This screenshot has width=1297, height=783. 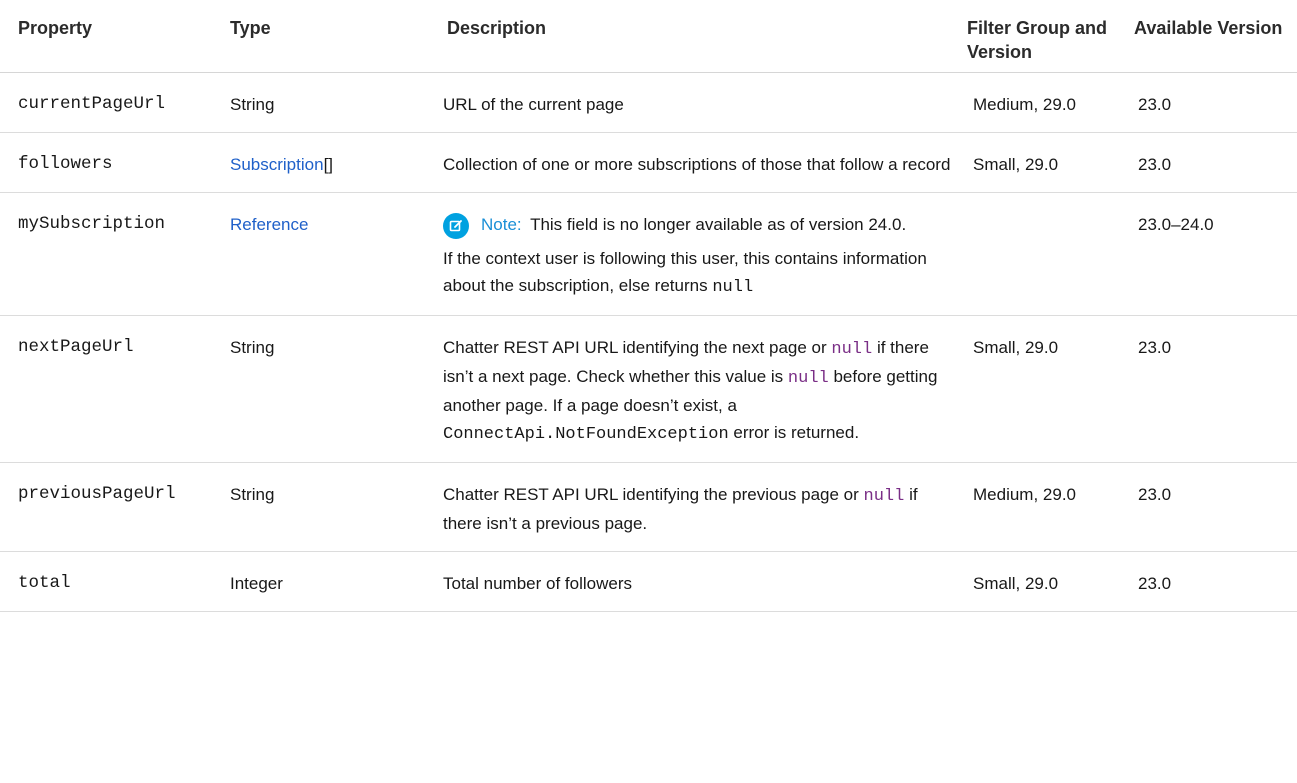 What do you see at coordinates (586, 434) in the screenshot?
I see `code-exception: ConnectApi.NotFoundException` at bounding box center [586, 434].